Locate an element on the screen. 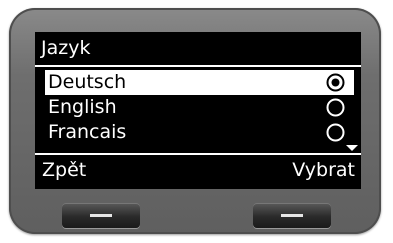  left-softkey-button is located at coordinates (101, 215).